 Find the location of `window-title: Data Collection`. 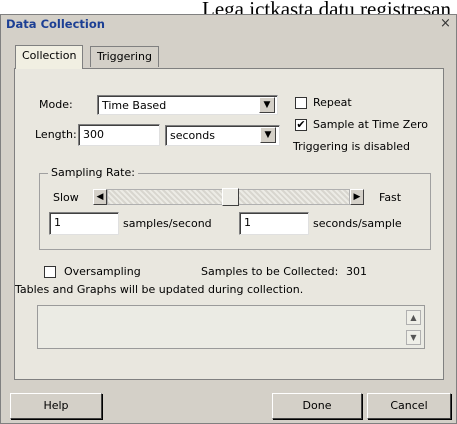

window-title: Data Collection is located at coordinates (55, 24).